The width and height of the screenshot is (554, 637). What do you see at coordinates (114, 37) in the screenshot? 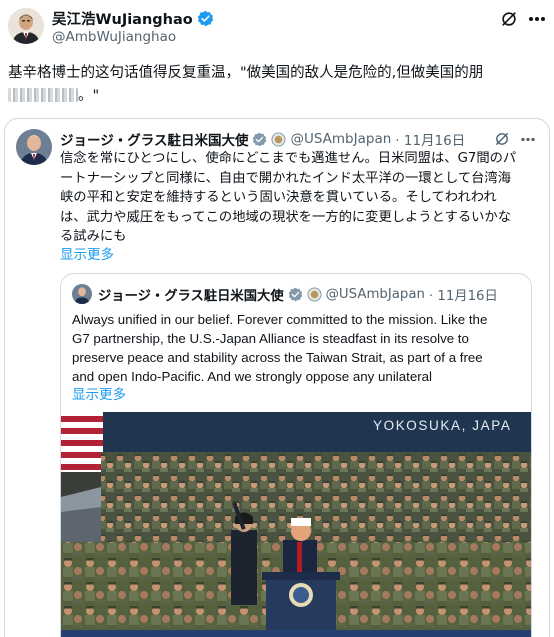
I see `main-author-handle: @AmbWuJianghao` at bounding box center [114, 37].